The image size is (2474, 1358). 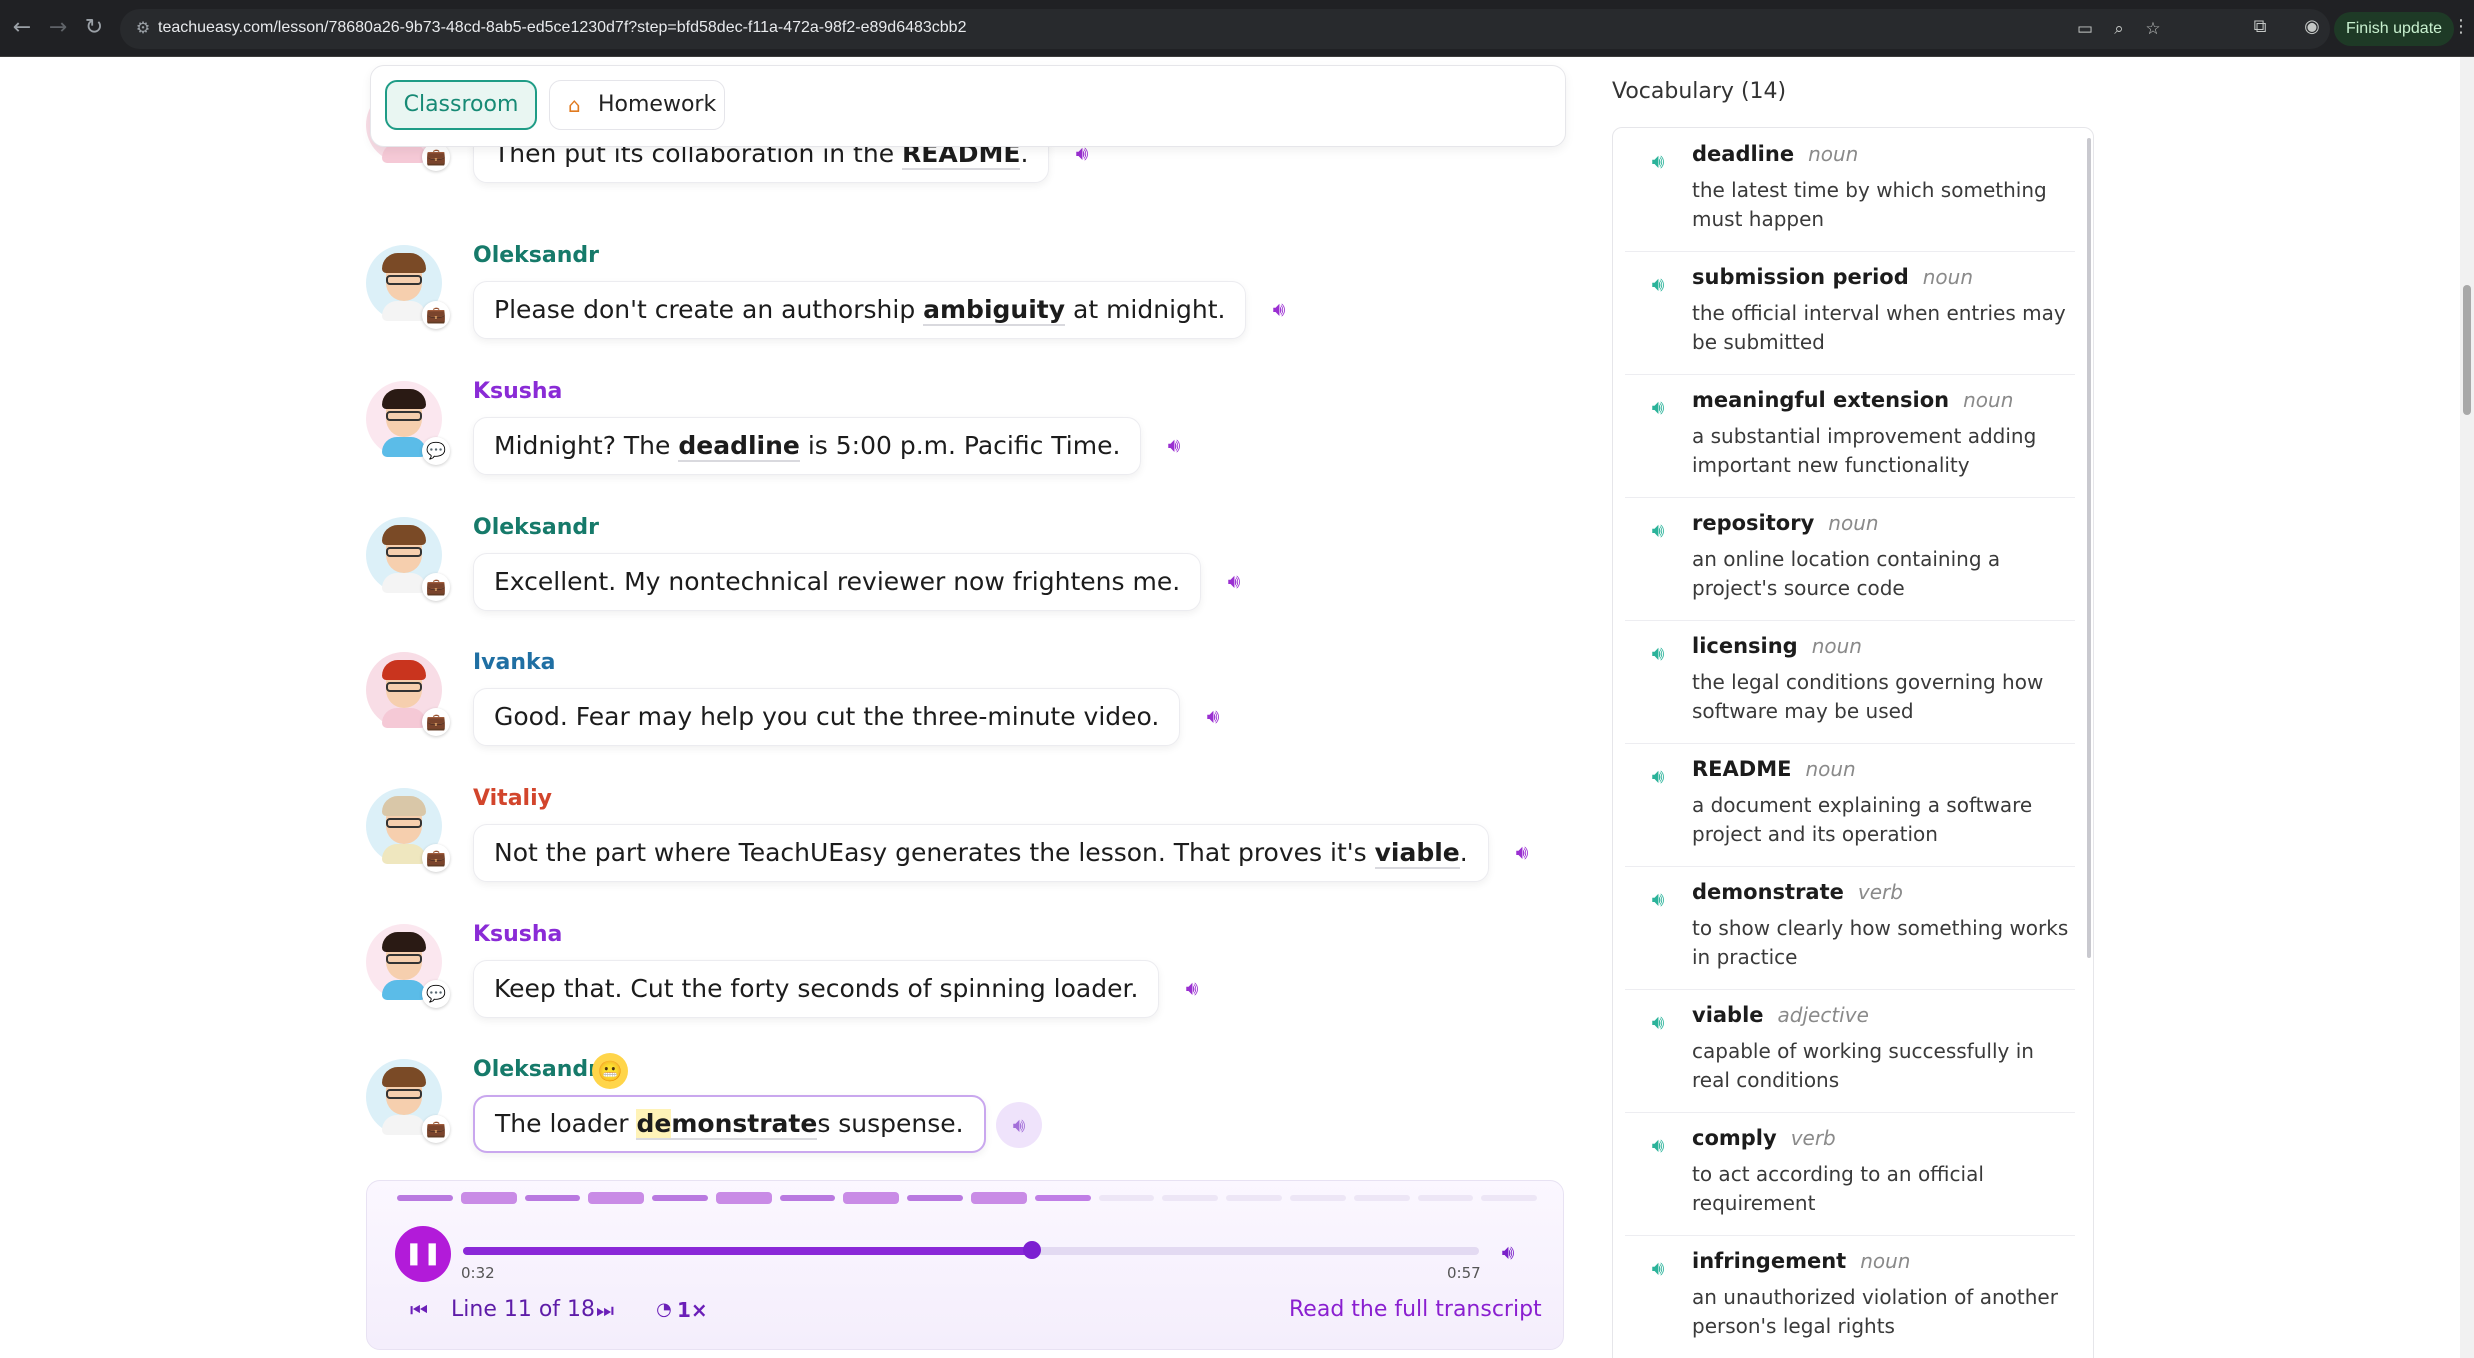 What do you see at coordinates (461, 105) in the screenshot?
I see `tab-classroom: Classroom` at bounding box center [461, 105].